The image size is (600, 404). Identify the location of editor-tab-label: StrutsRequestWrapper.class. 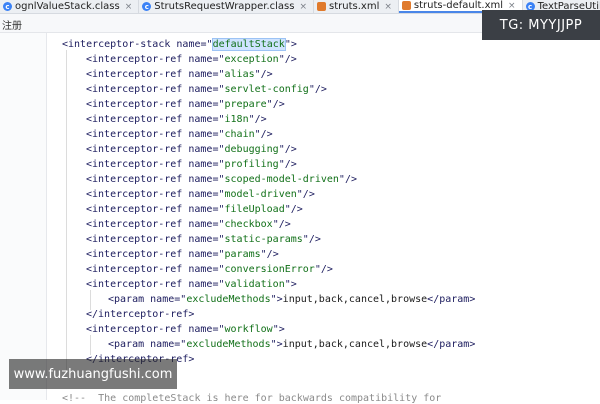
(224, 6).